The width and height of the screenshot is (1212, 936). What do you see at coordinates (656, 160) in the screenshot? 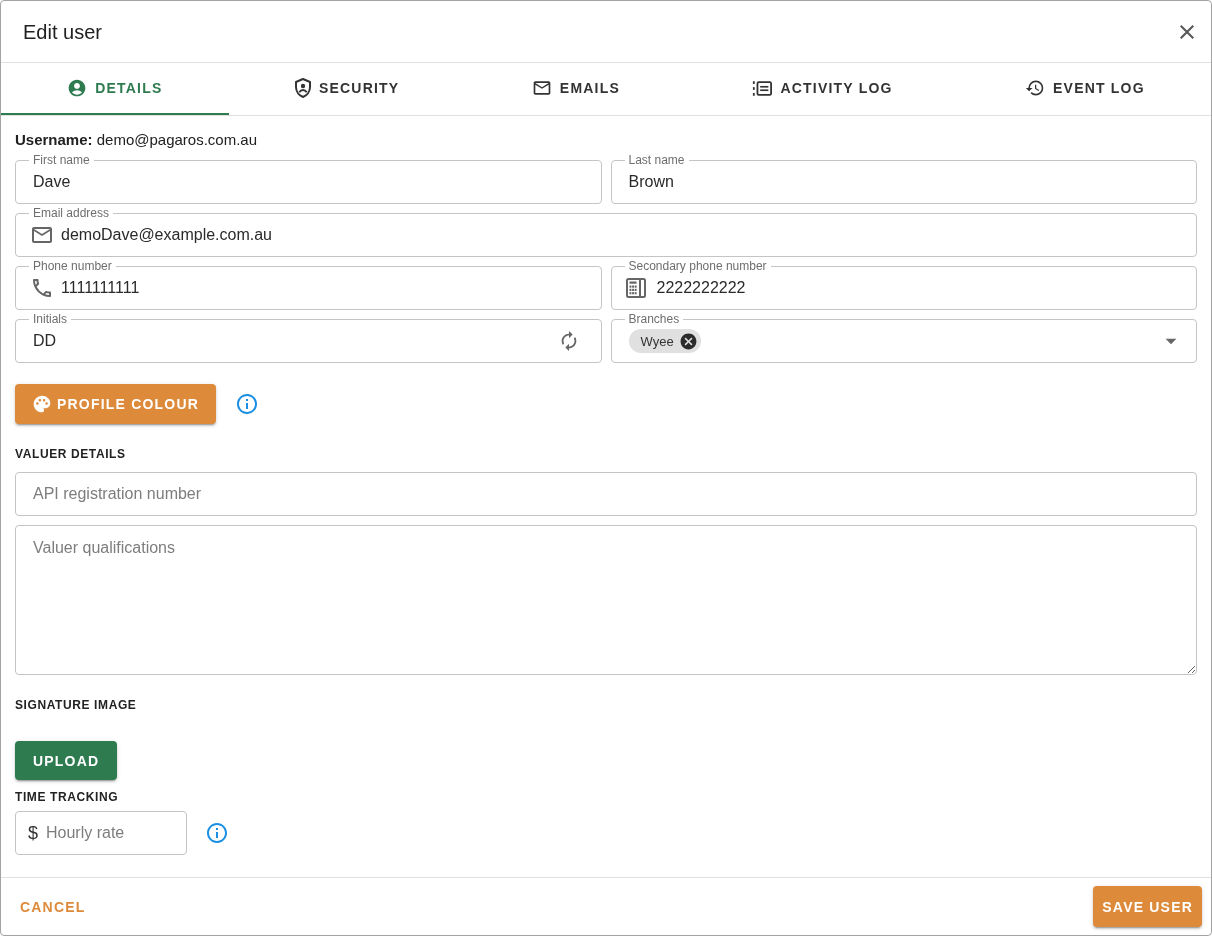
I see `field-label: Last name` at bounding box center [656, 160].